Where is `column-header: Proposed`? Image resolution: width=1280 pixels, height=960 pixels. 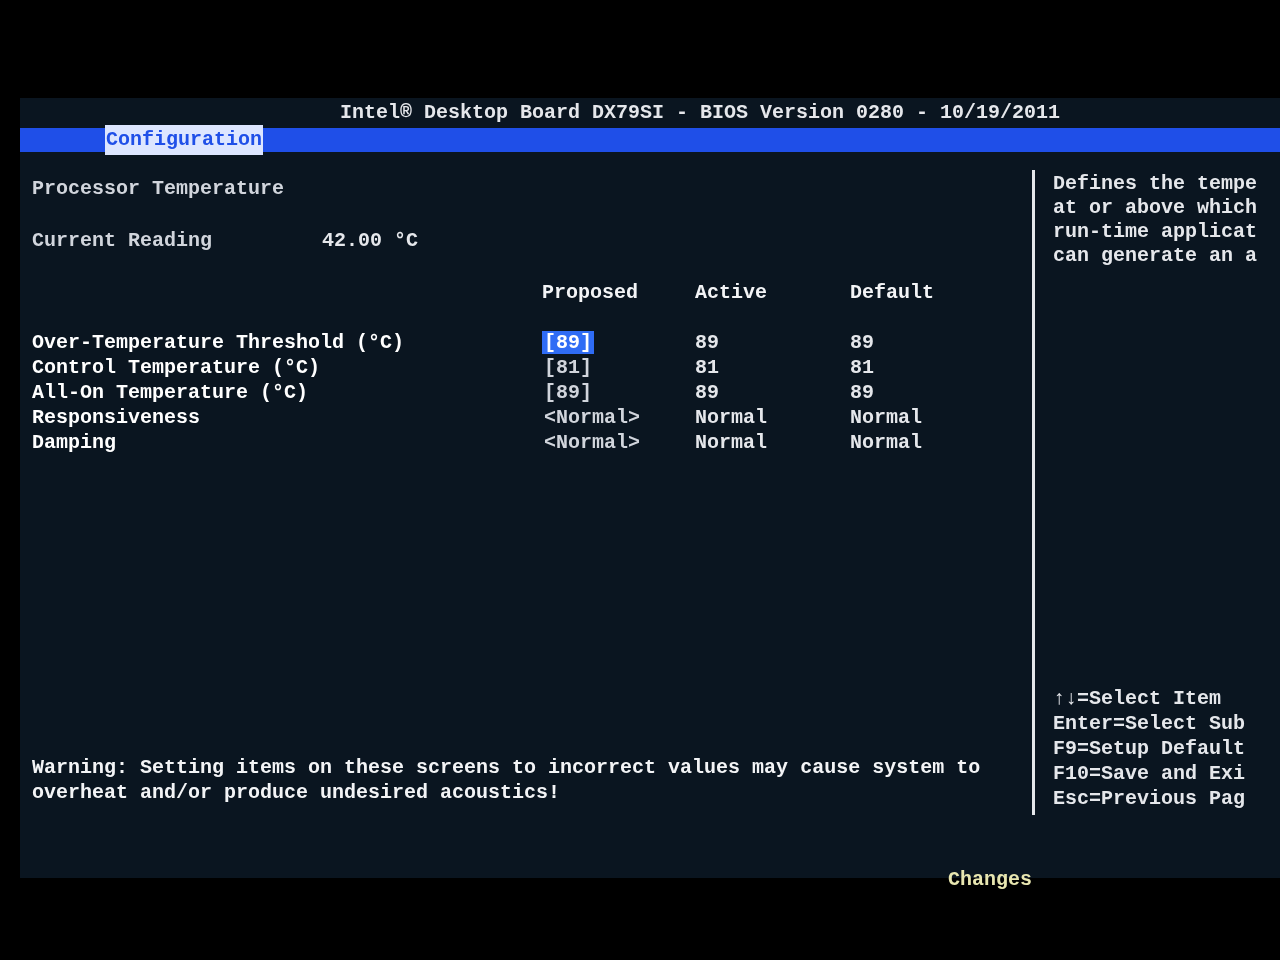 column-header: Proposed is located at coordinates (590, 293).